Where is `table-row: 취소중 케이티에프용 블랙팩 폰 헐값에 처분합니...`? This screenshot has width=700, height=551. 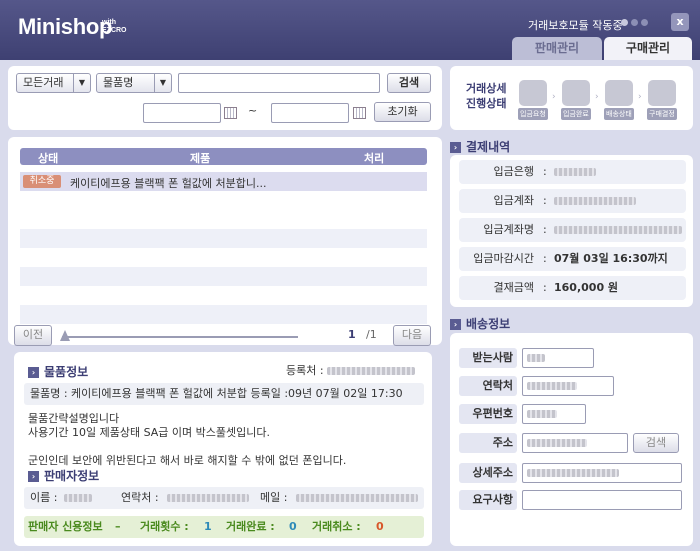
table-row: 취소중 케이티에프용 블랙팩 폰 헐값에 처분합니... is located at coordinates (223, 181).